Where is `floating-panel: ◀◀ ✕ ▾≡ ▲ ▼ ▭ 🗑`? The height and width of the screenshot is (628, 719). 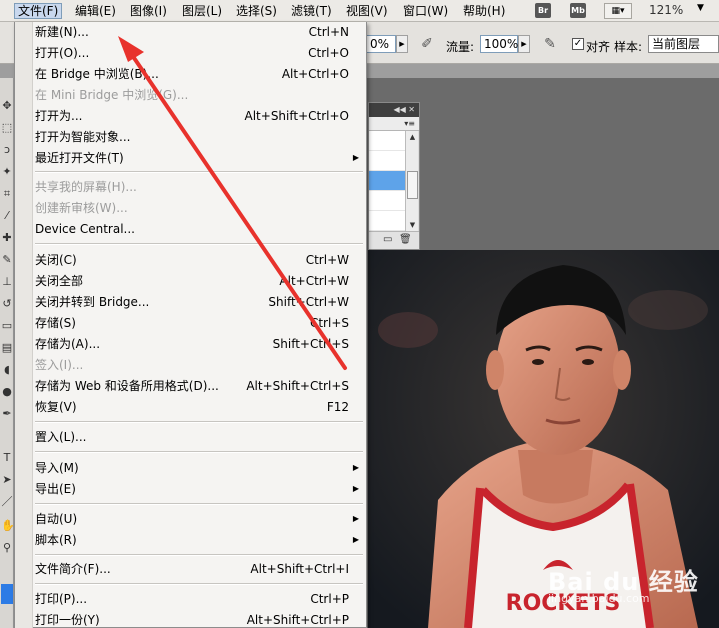 floating-panel: ◀◀ ✕ ▾≡ ▲ ▼ ▭ 🗑 is located at coordinates (394, 176).